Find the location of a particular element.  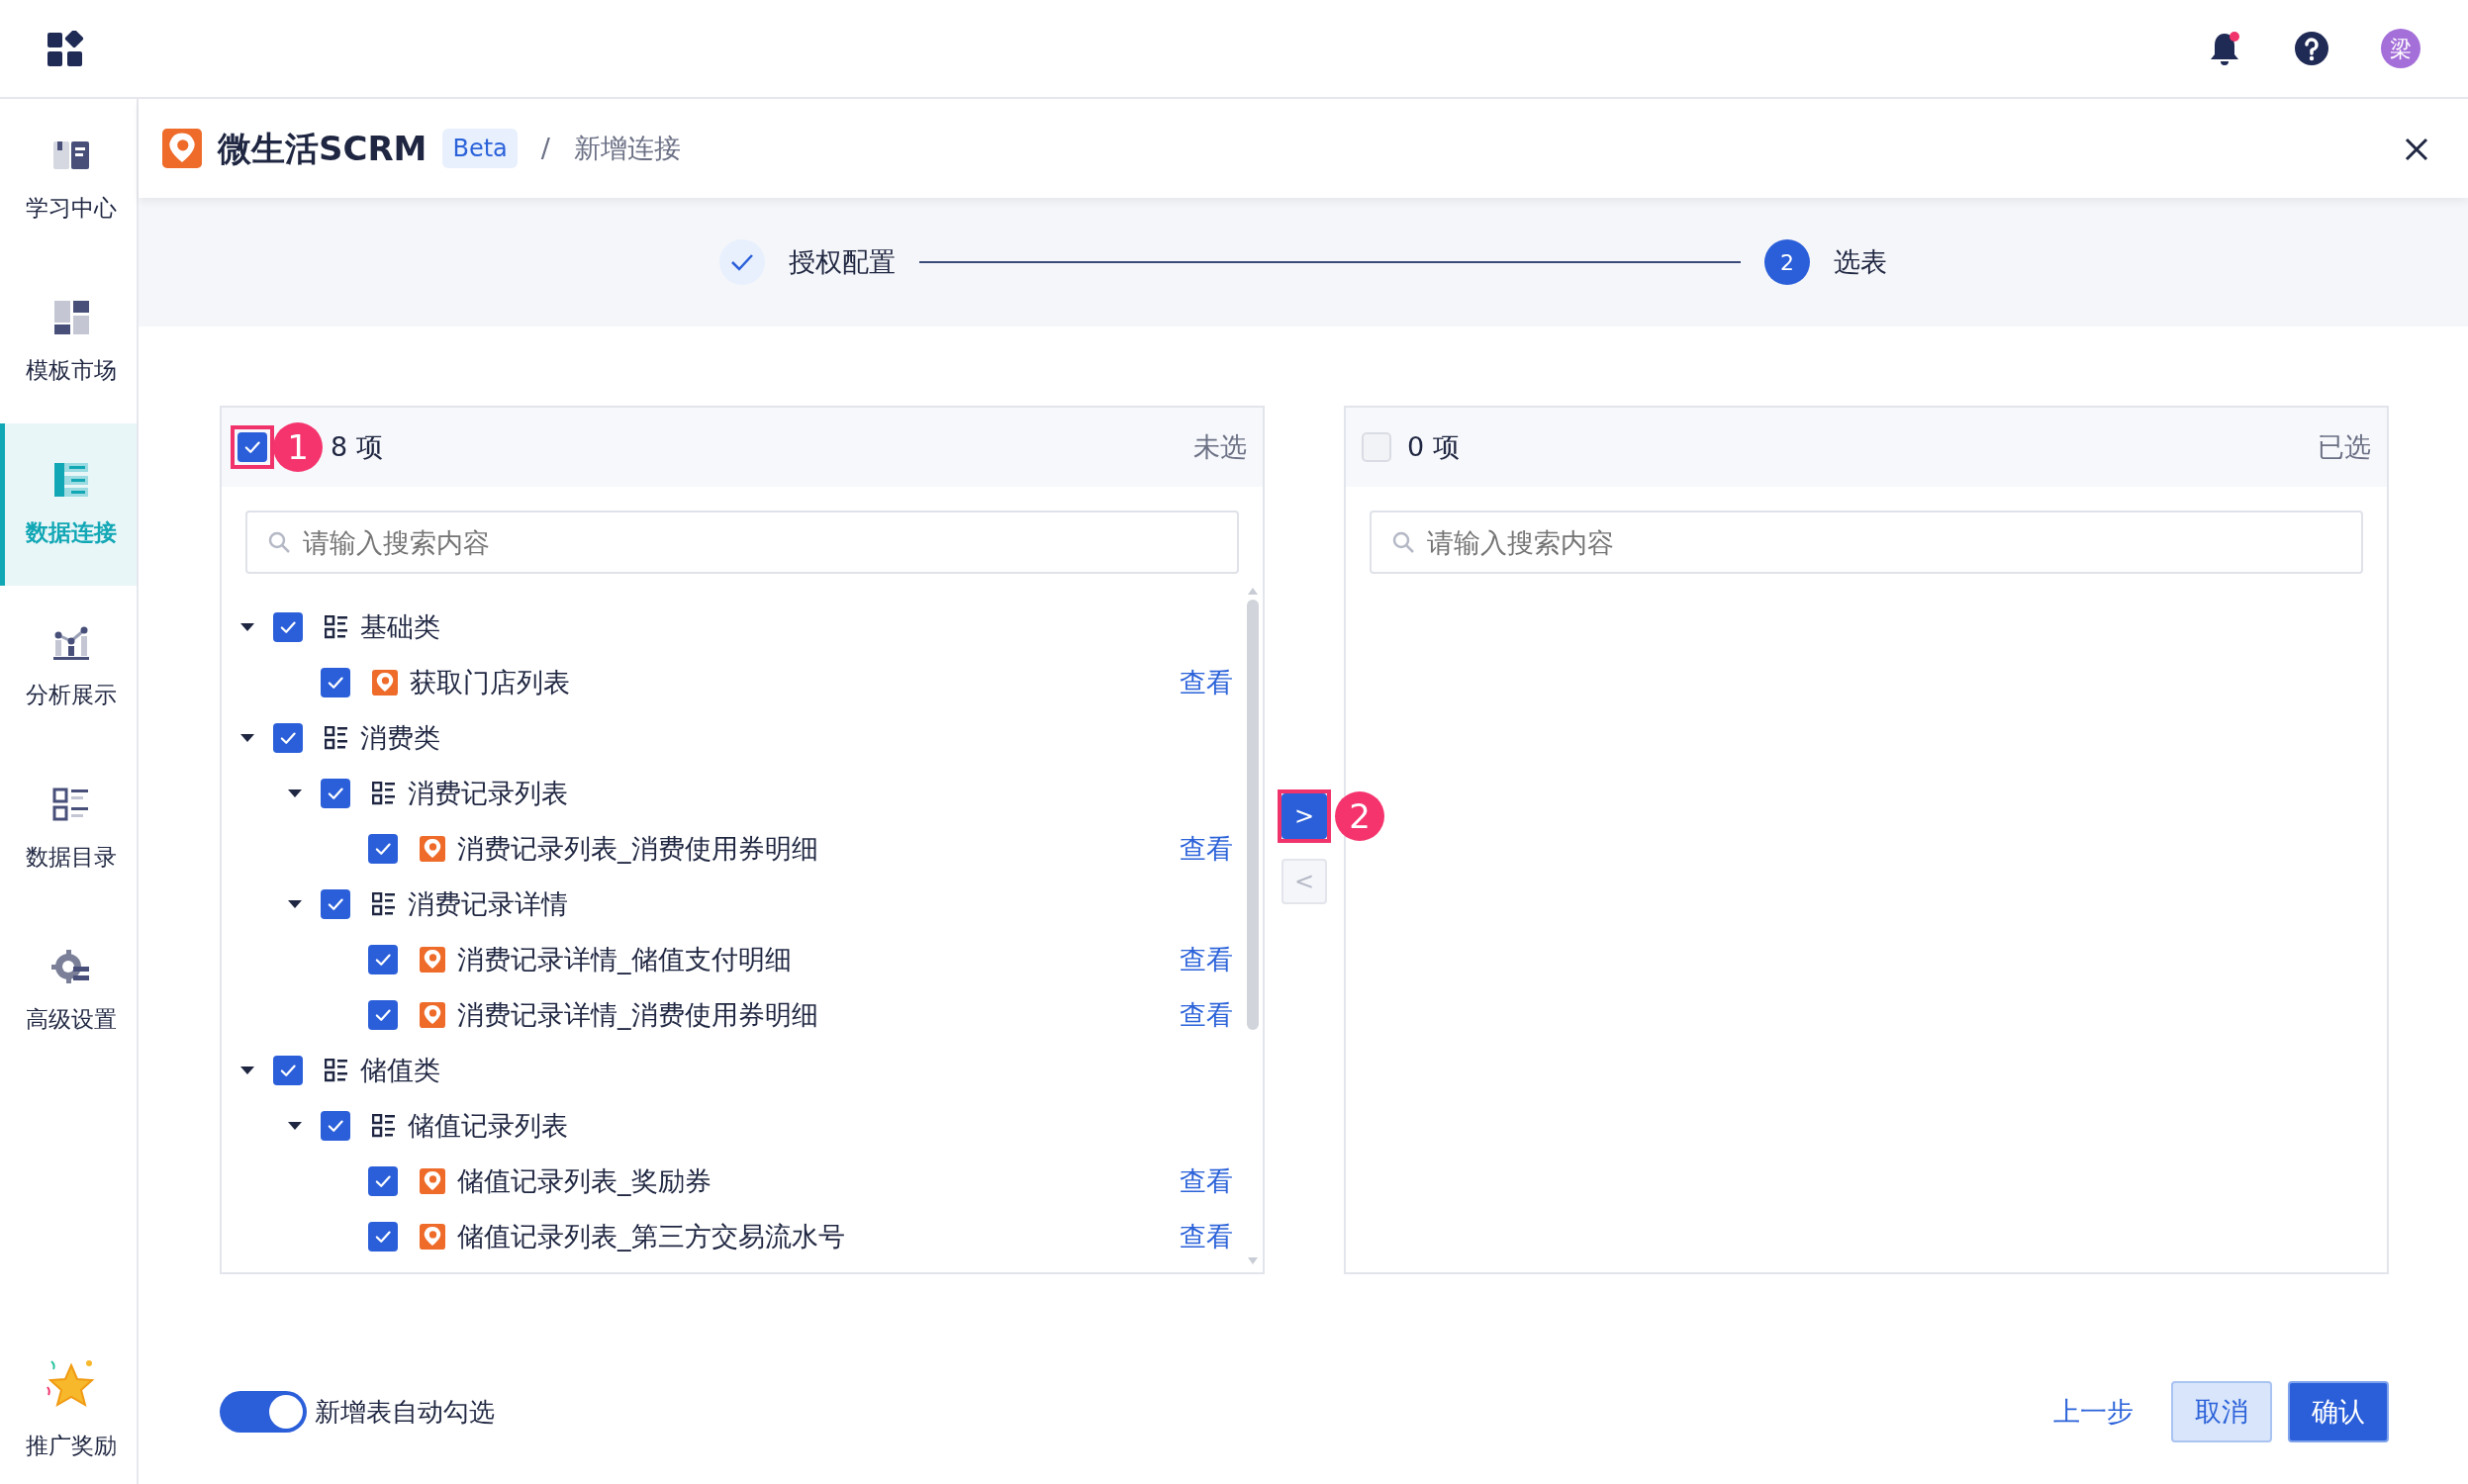

back-link: 上一步 is located at coordinates (2093, 1411).